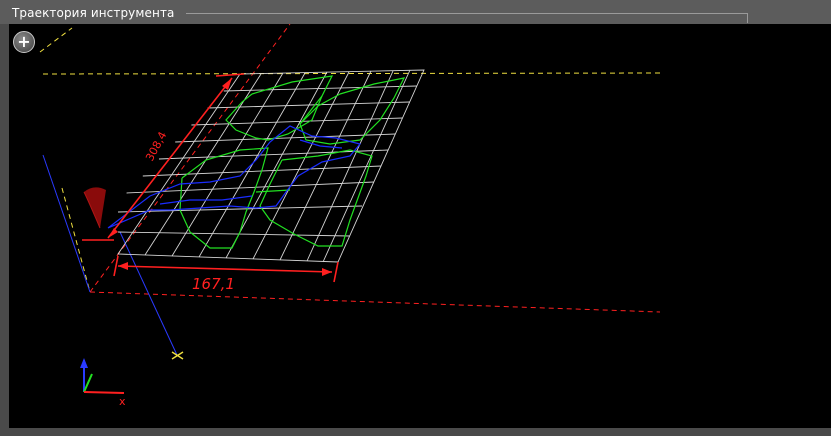 The width and height of the screenshot is (831, 436). What do you see at coordinates (102, 376) in the screenshot?
I see `axis-triad` at bounding box center [102, 376].